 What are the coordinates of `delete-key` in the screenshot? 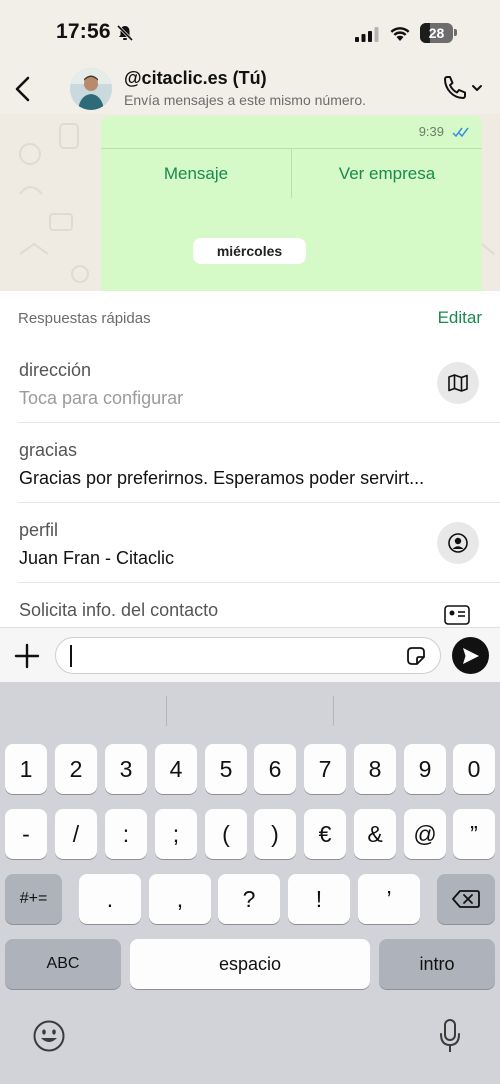 It's located at (466, 899).